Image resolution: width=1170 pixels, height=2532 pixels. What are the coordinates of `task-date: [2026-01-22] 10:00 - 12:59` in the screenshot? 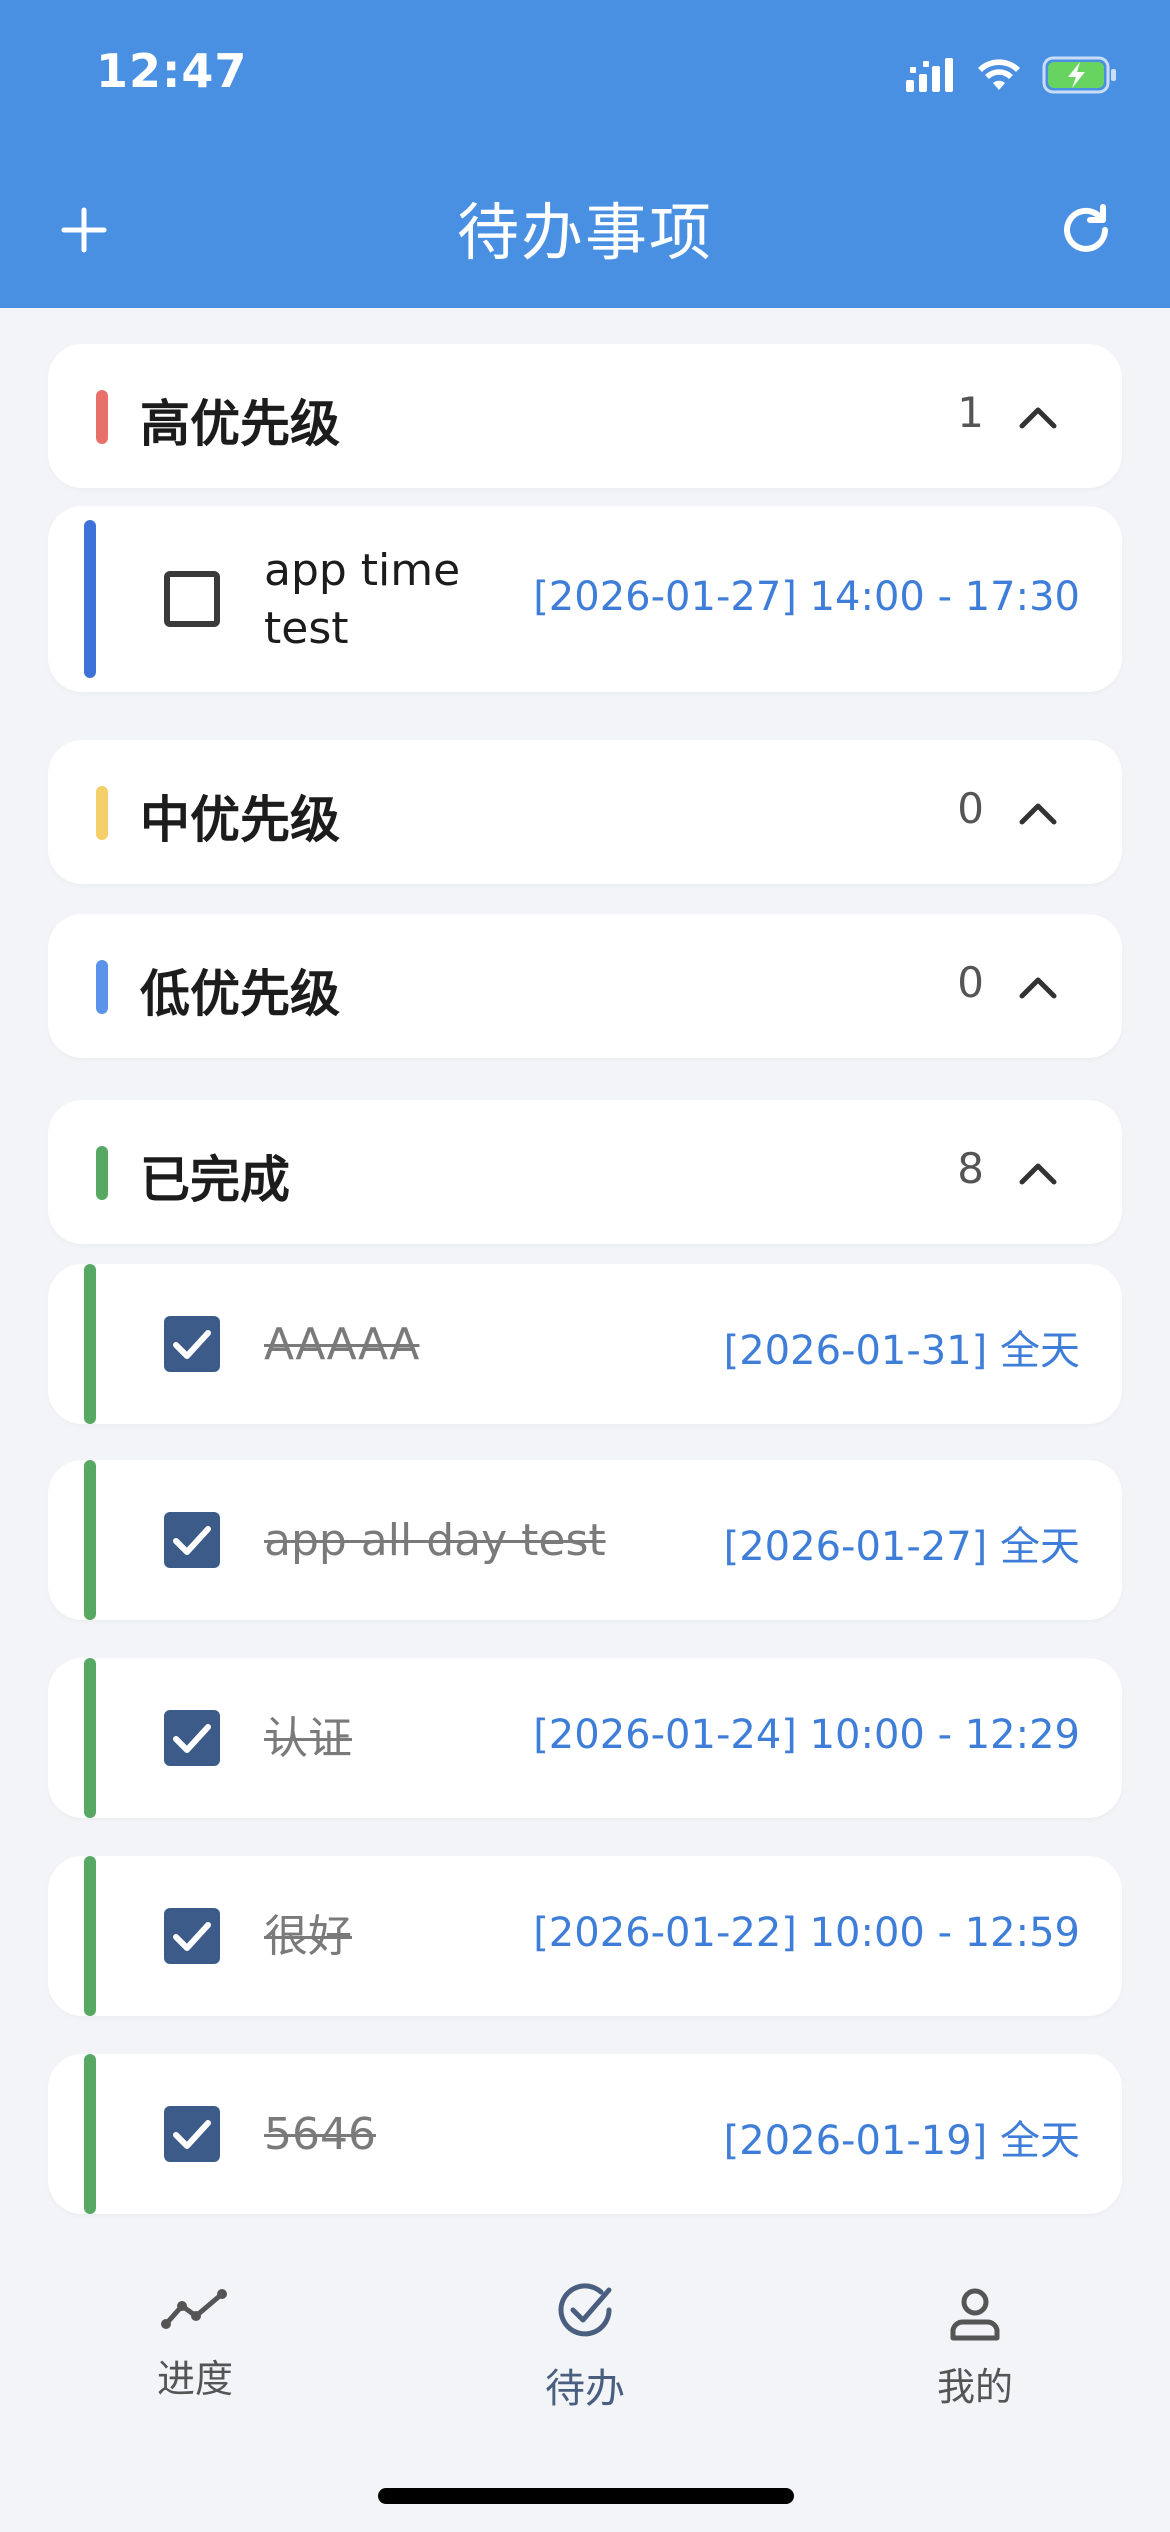 It's located at (806, 1933).